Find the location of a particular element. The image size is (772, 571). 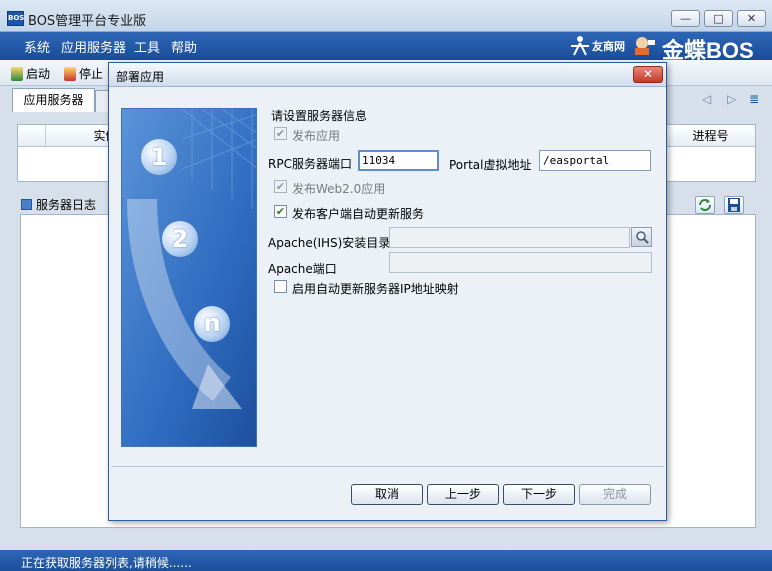

brand-youshang-logo: 友商网 is located at coordinates (598, 46).